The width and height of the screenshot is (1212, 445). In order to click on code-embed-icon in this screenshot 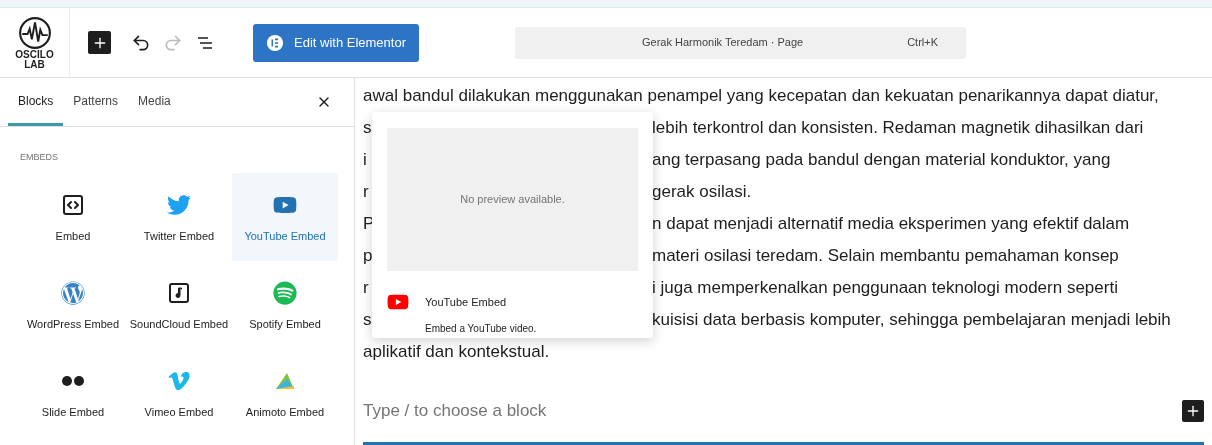, I will do `click(73, 204)`.